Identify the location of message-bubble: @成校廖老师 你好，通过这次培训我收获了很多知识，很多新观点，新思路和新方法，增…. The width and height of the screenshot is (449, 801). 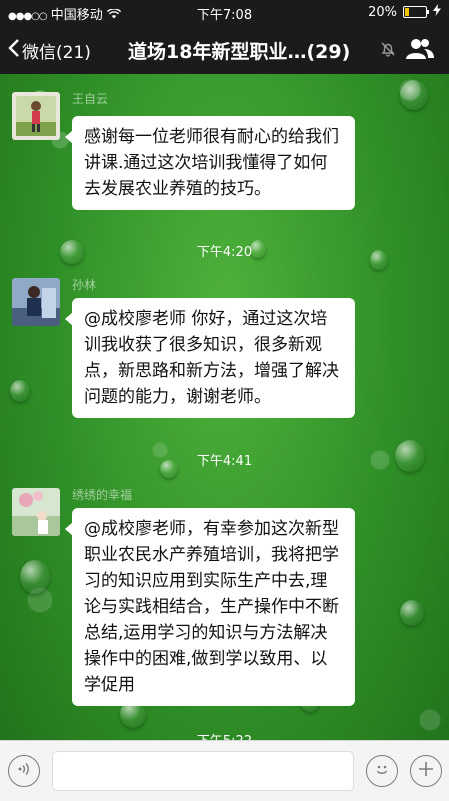
(210, 358).